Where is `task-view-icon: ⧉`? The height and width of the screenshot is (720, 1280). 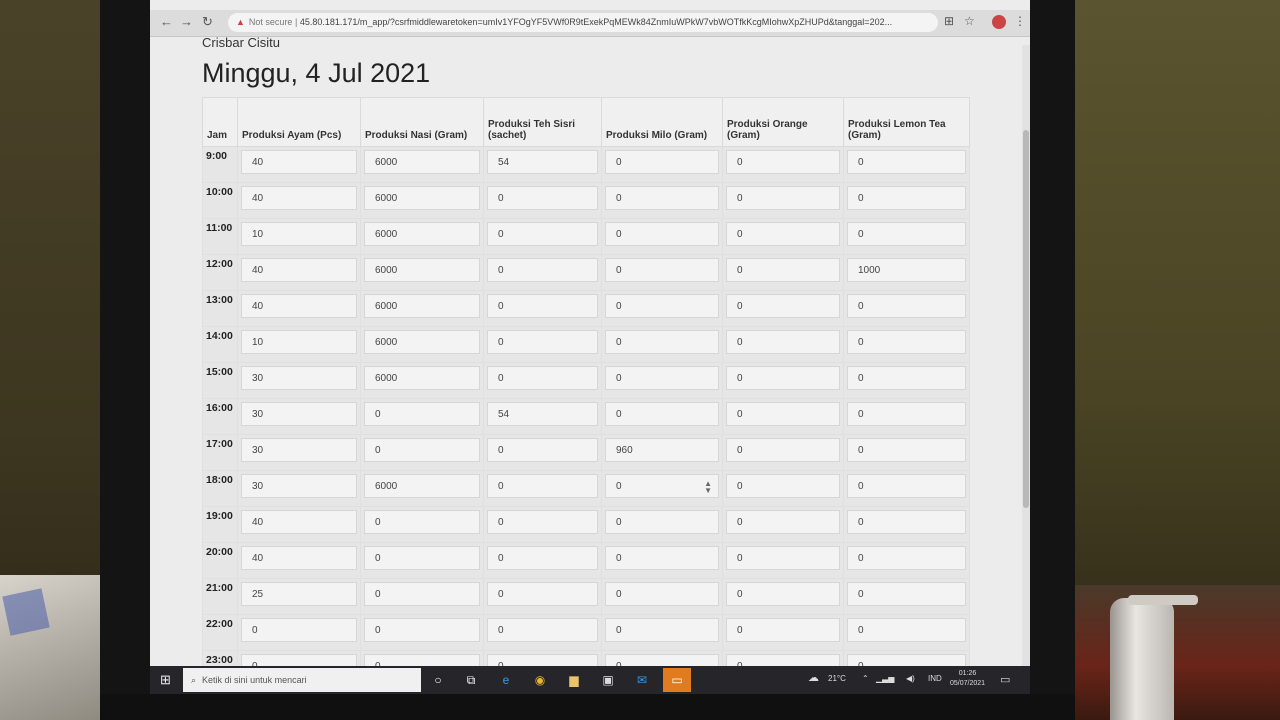 task-view-icon: ⧉ is located at coordinates (471, 680).